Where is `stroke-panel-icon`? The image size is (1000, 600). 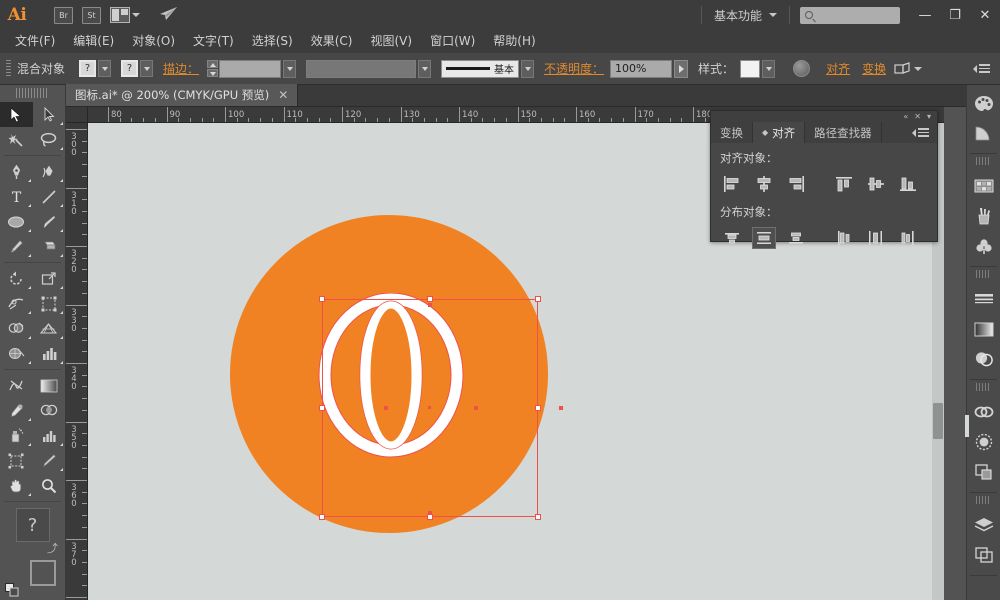 stroke-panel-icon is located at coordinates (983, 299).